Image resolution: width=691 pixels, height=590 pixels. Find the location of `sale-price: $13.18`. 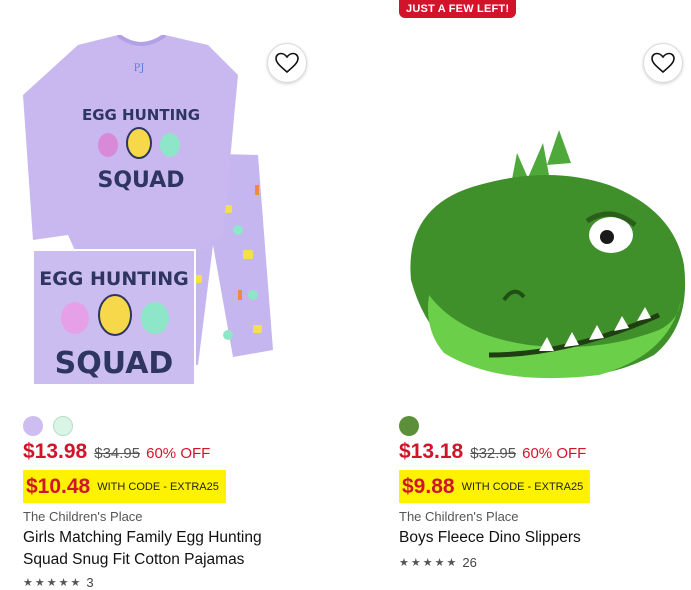

sale-price: $13.18 is located at coordinates (431, 451).